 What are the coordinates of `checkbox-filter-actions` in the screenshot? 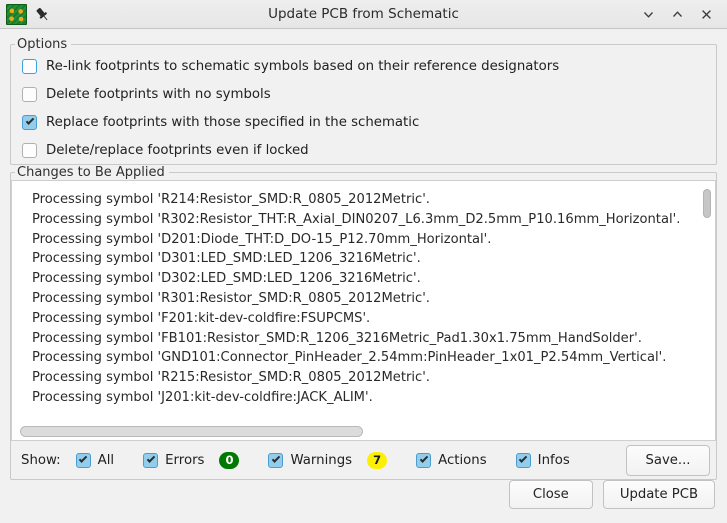 It's located at (424, 460).